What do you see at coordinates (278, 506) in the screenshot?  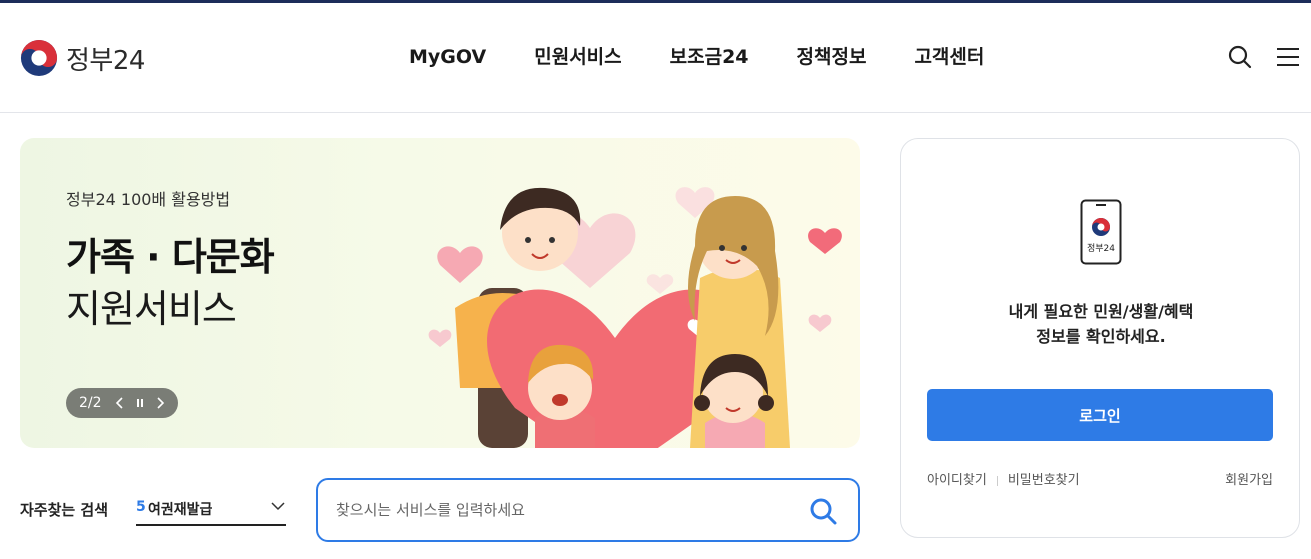 I see `chevron-down-icon` at bounding box center [278, 506].